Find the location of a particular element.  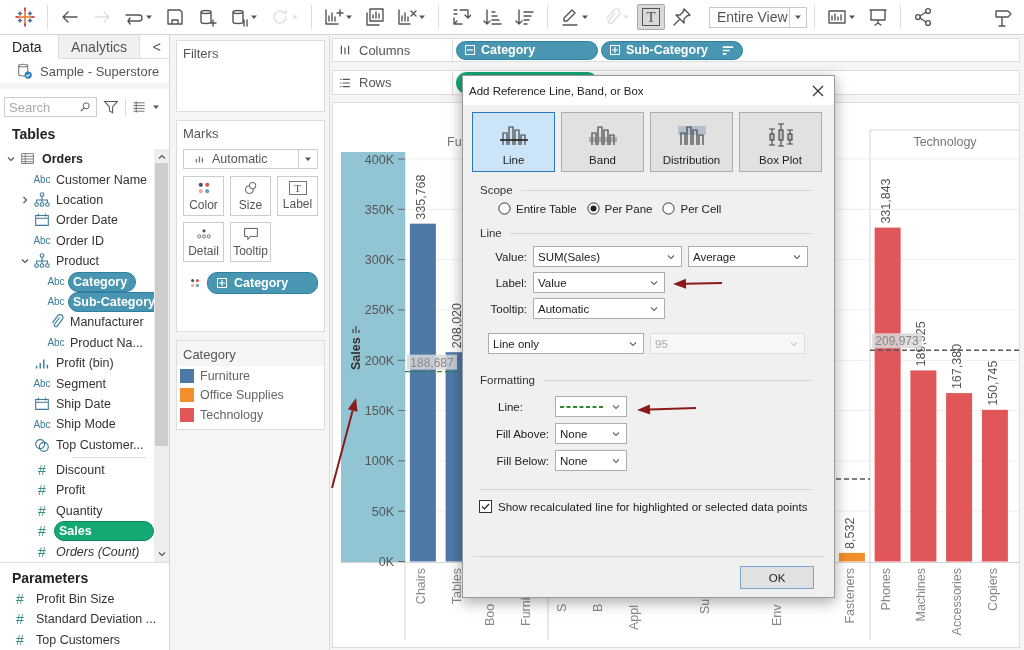

tab: Analytics is located at coordinates (100, 47).